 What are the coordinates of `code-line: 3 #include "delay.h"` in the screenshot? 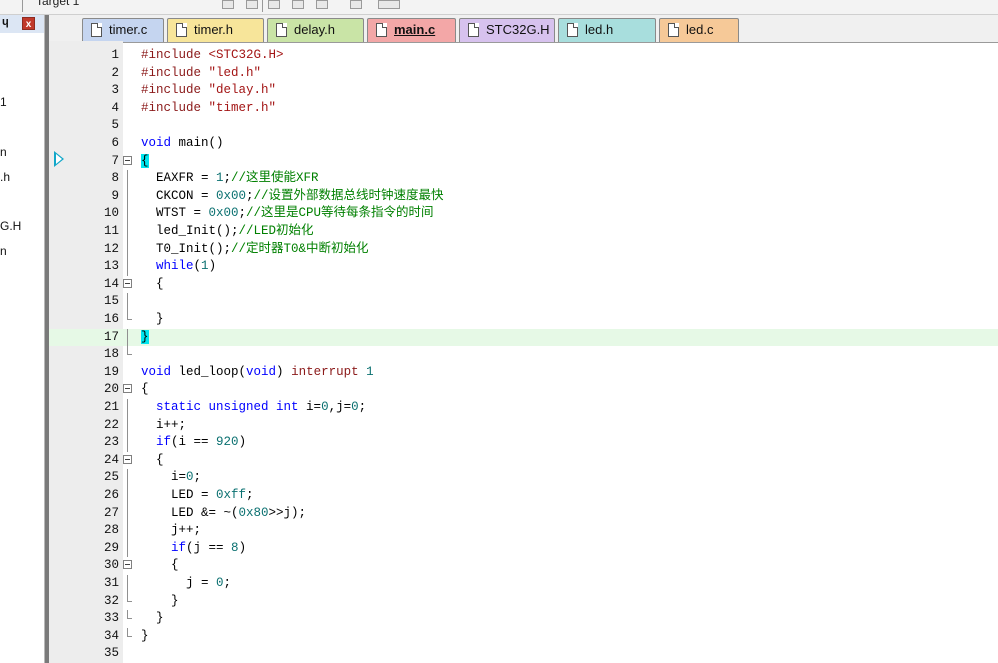 It's located at (523, 91).